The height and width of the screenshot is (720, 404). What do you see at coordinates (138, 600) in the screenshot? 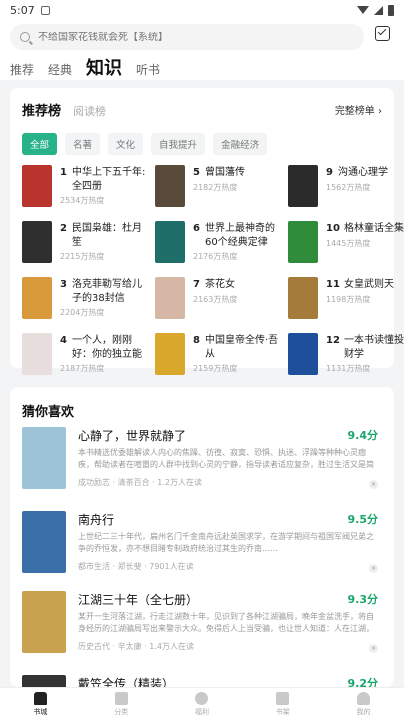
I see `book-title: 江湖三十年（全七册）` at bounding box center [138, 600].